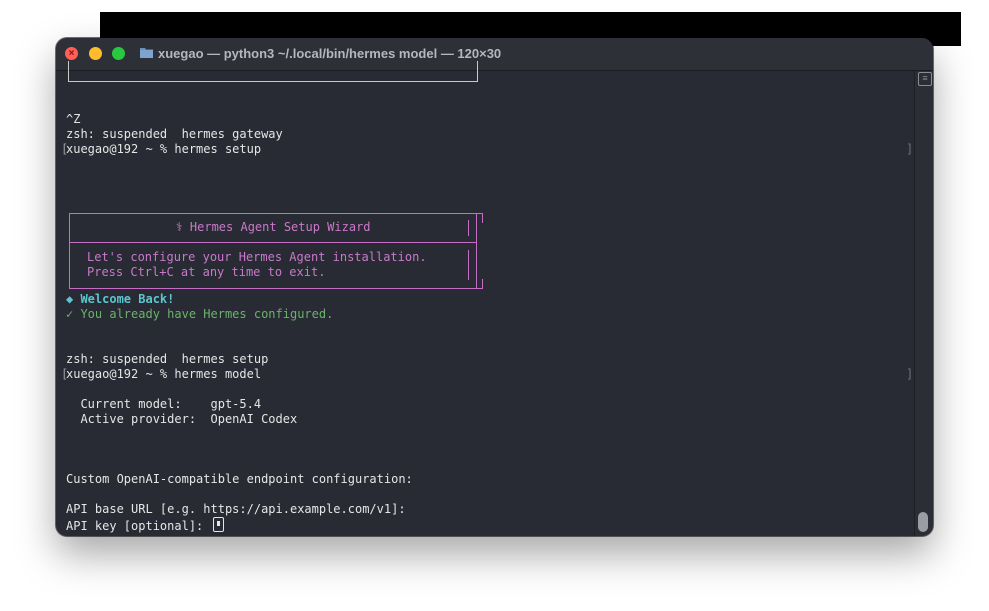  I want to click on welcome-back-line: ◆ Welcome Back!, so click(120, 299).